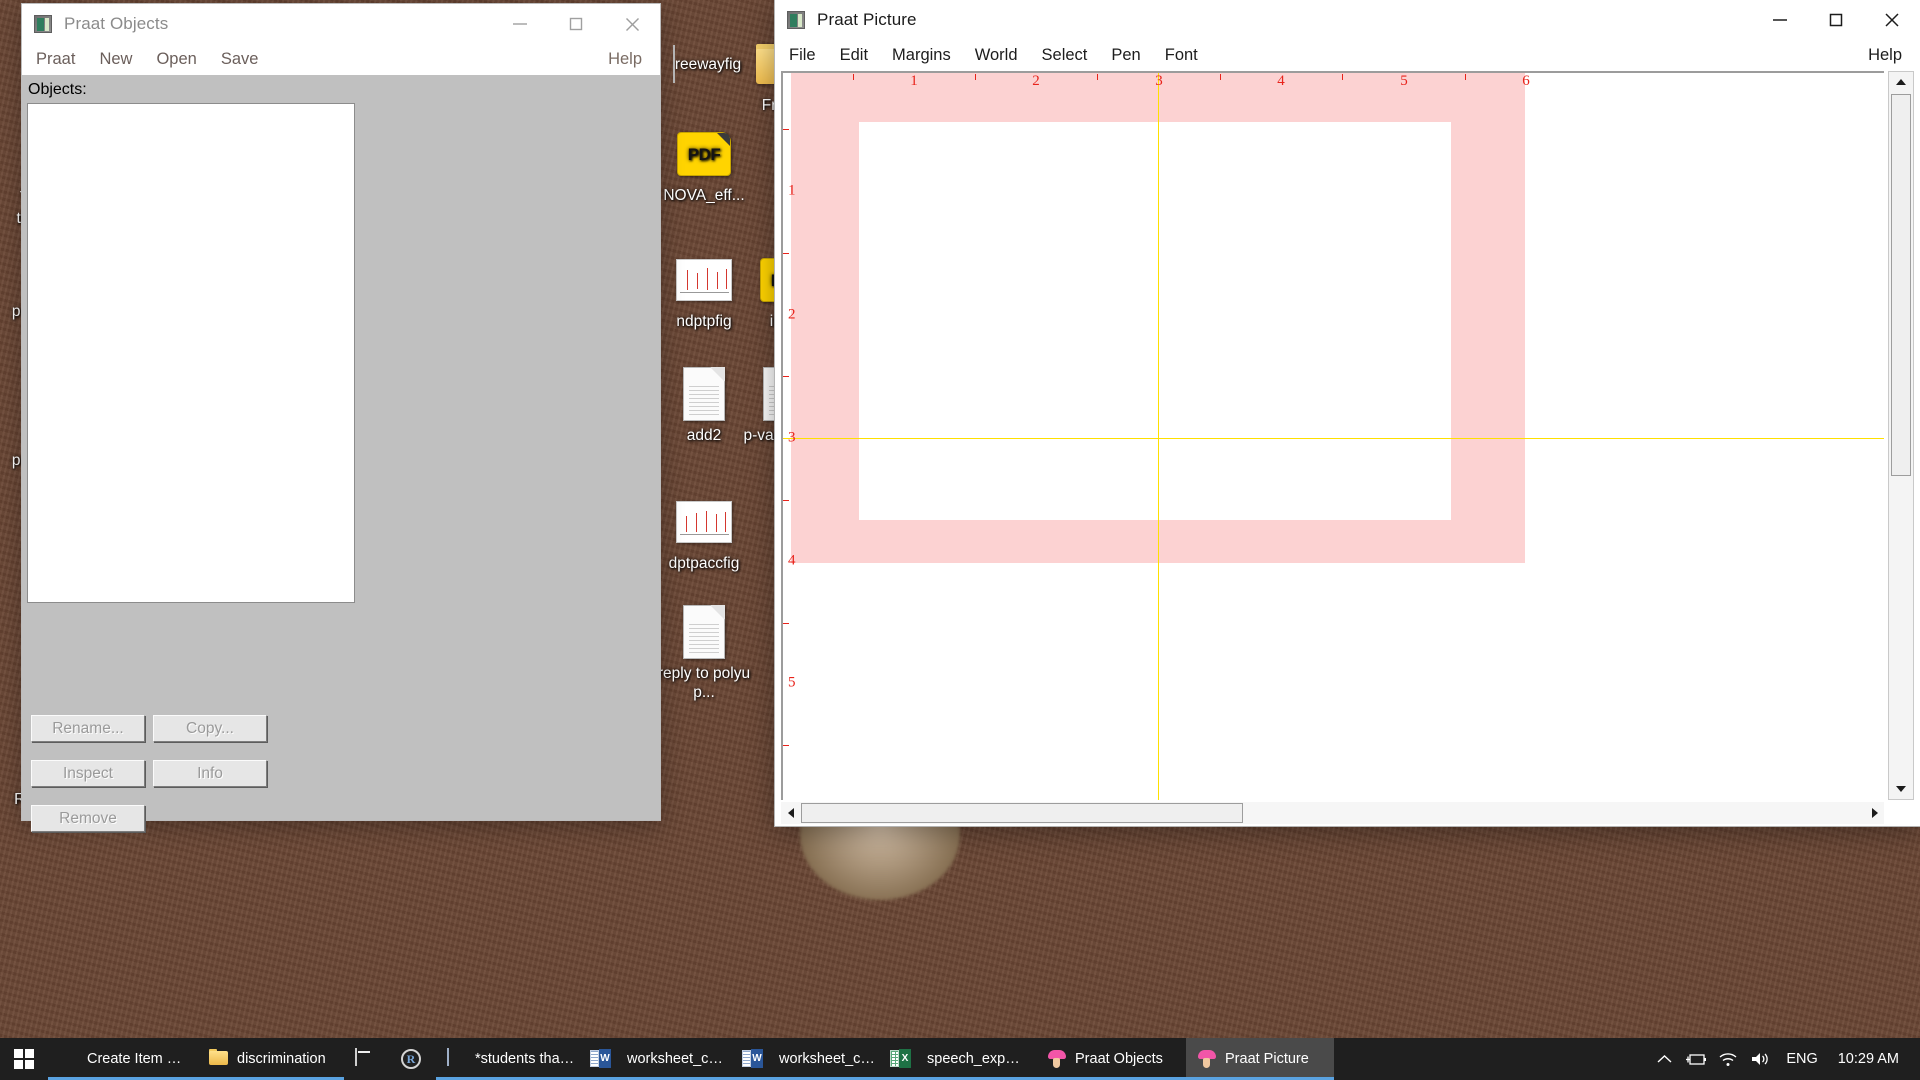 The width and height of the screenshot is (1920, 1080). What do you see at coordinates (796, 20) in the screenshot?
I see `praat-picture-app-icon` at bounding box center [796, 20].